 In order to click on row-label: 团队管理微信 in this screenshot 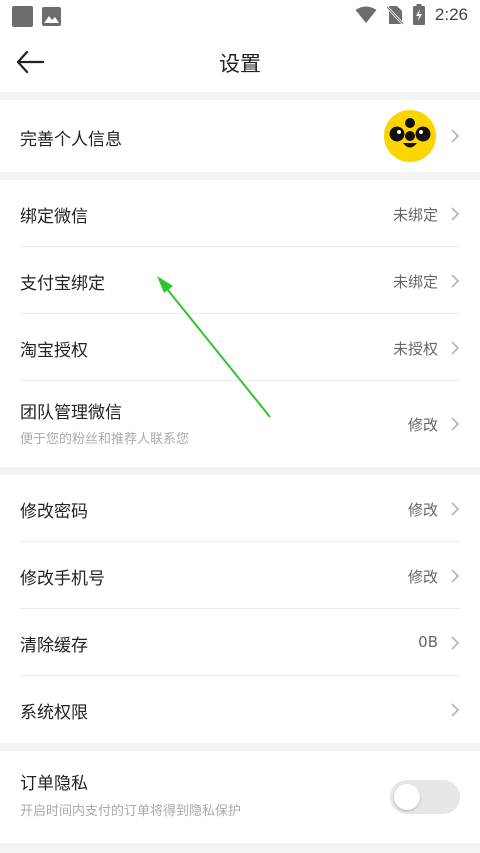, I will do `click(71, 413)`.